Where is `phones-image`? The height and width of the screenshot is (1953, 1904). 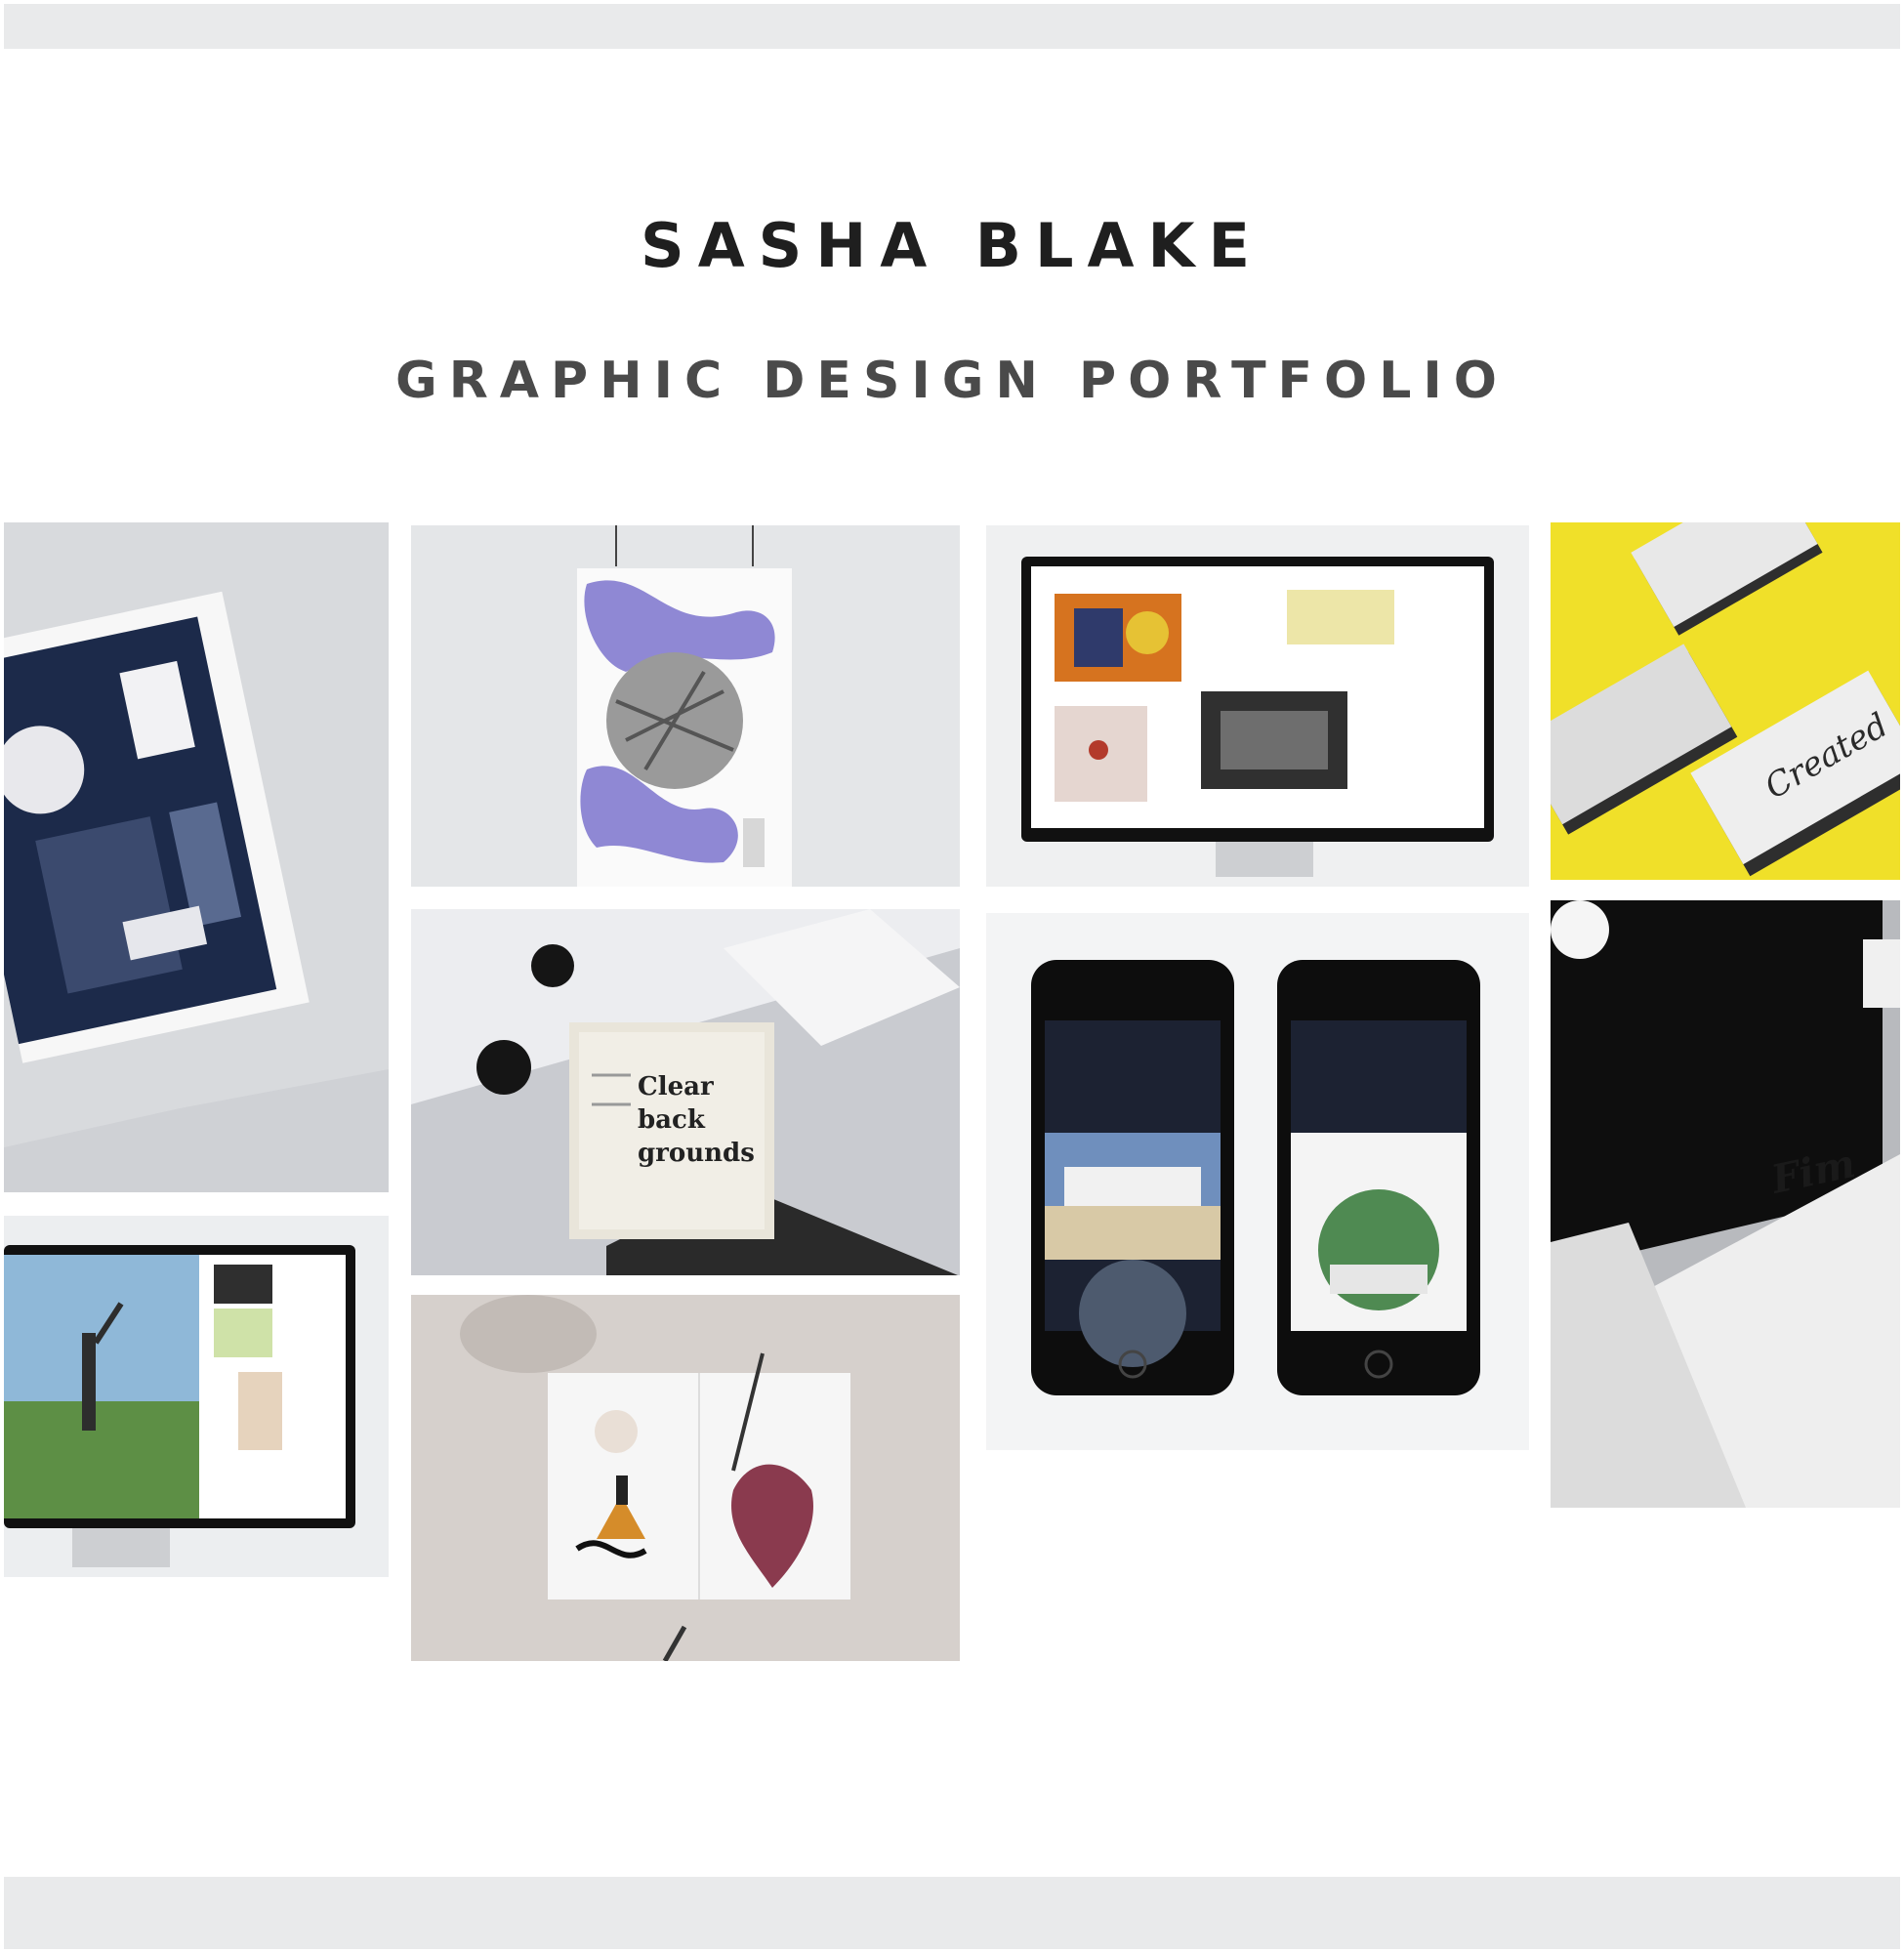 phones-image is located at coordinates (1257, 1181).